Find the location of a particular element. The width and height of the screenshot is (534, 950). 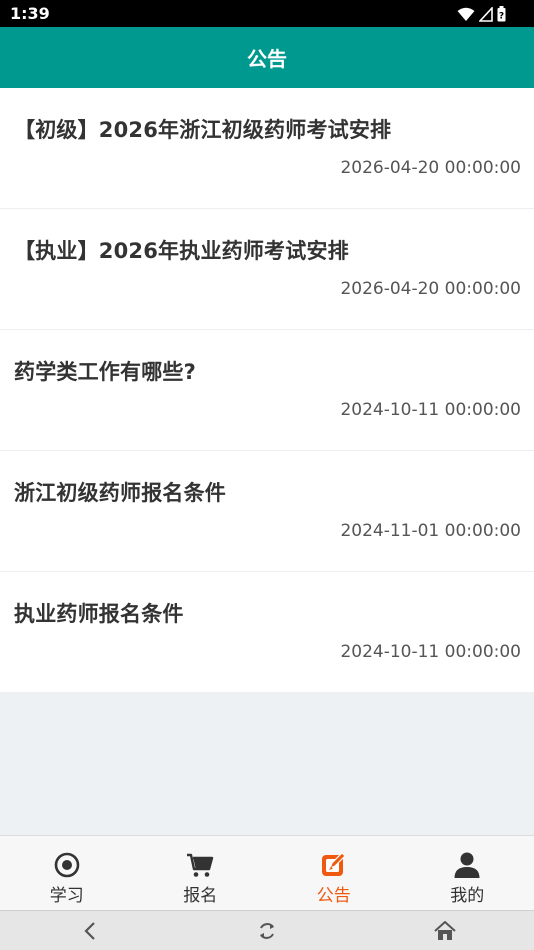

home-icon is located at coordinates (445, 931).